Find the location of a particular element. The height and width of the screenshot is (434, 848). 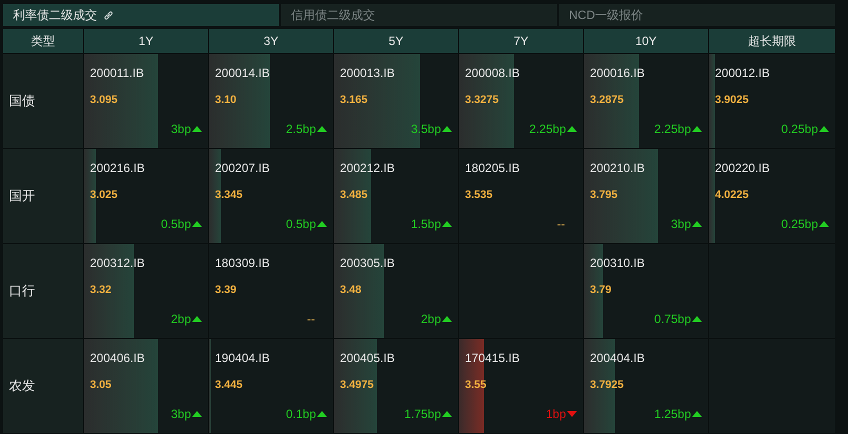

bond-code: 190404.IB is located at coordinates (242, 358).